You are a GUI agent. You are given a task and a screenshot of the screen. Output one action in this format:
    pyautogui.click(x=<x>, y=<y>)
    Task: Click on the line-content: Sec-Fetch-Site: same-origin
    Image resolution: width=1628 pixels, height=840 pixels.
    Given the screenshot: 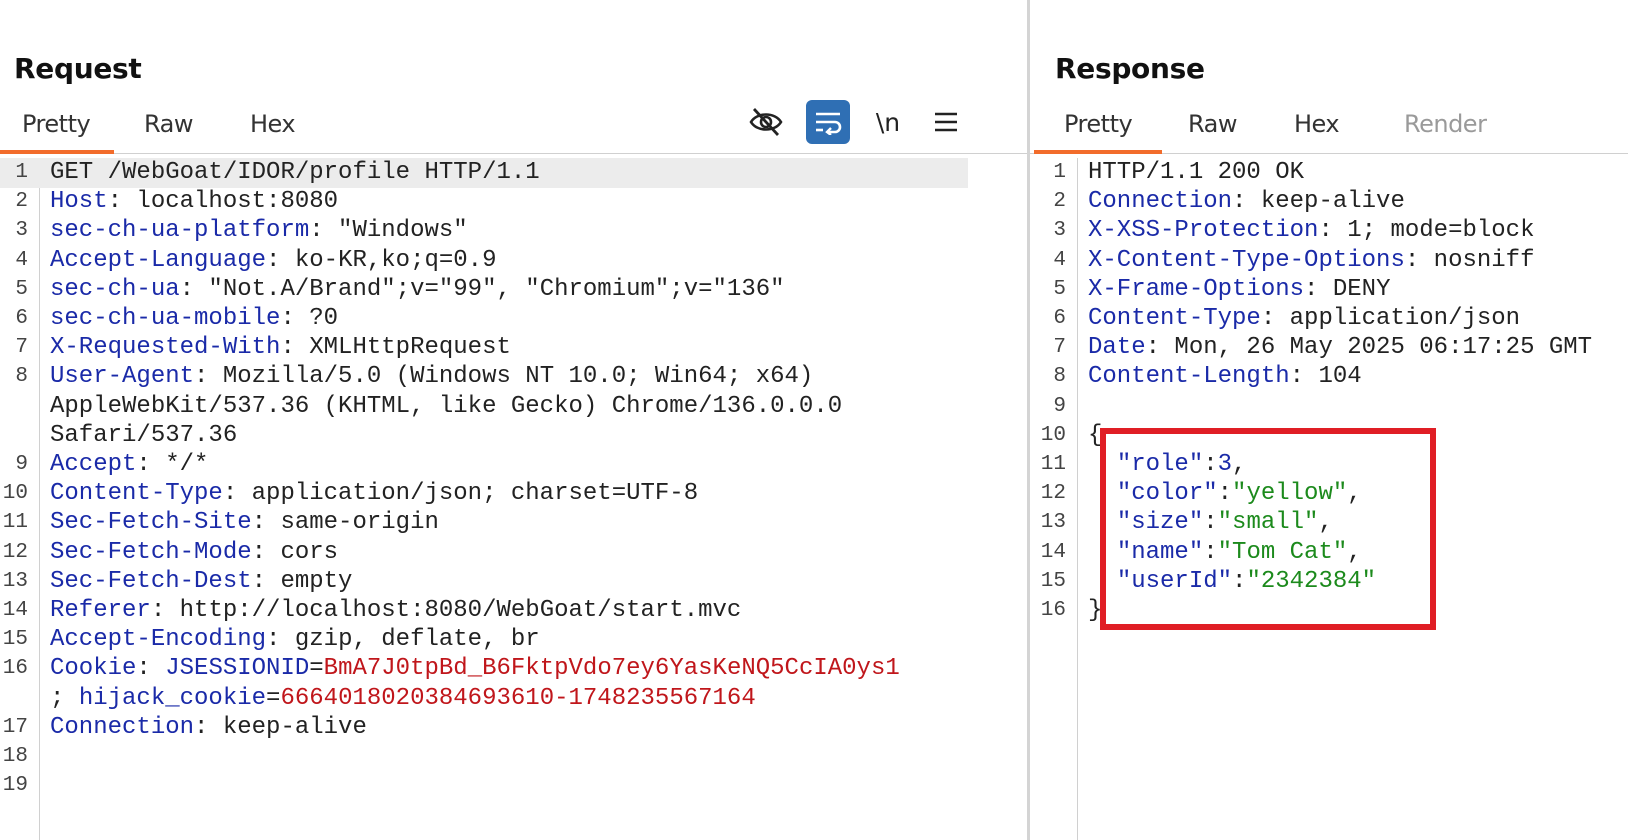 What is the action you would take?
    pyautogui.click(x=244, y=523)
    